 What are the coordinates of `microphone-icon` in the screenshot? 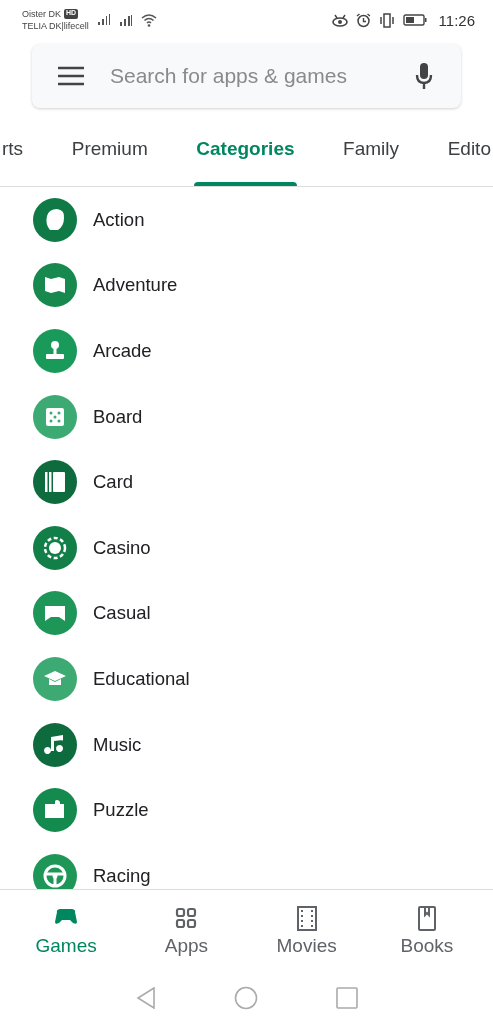 It's located at (424, 76).